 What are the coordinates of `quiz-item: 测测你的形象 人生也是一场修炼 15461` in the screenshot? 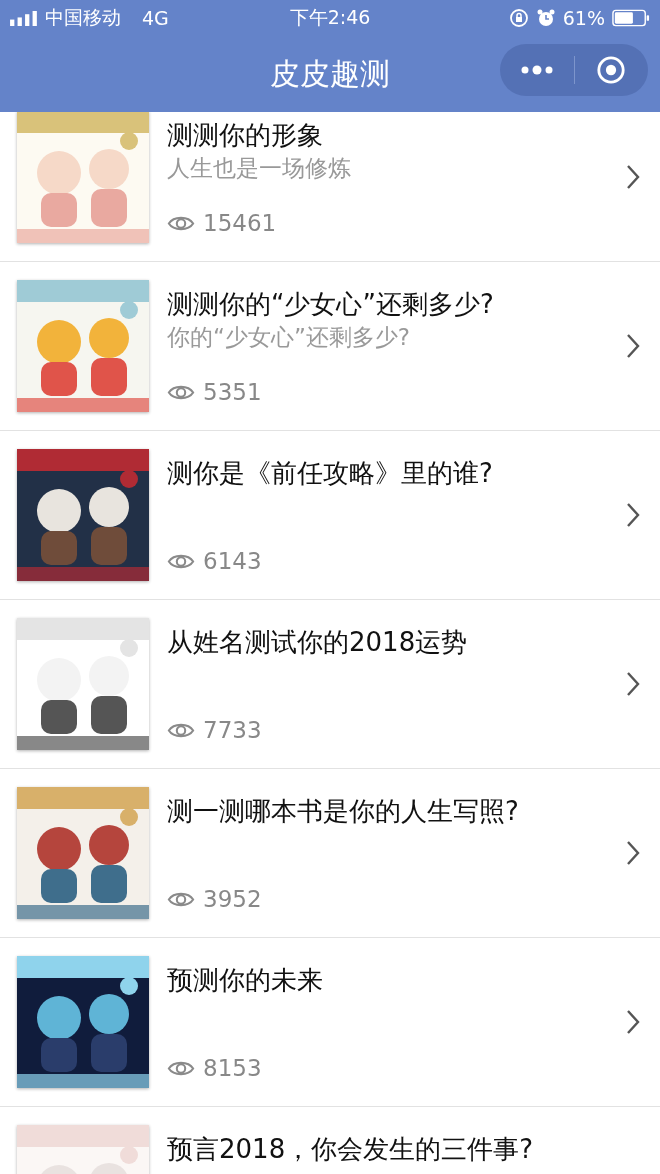 It's located at (330, 187).